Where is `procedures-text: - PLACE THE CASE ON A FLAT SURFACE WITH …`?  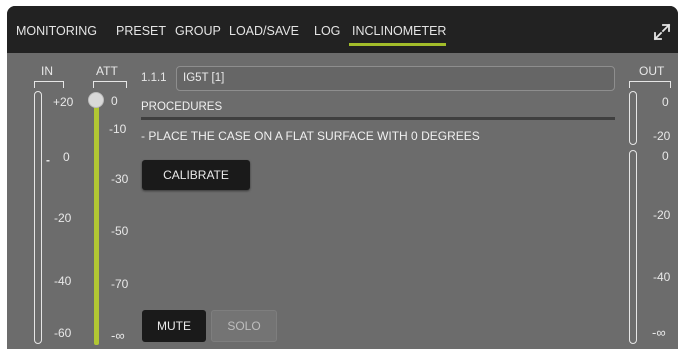 procedures-text: - PLACE THE CASE ON A FLAT SURFACE WITH … is located at coordinates (310, 136).